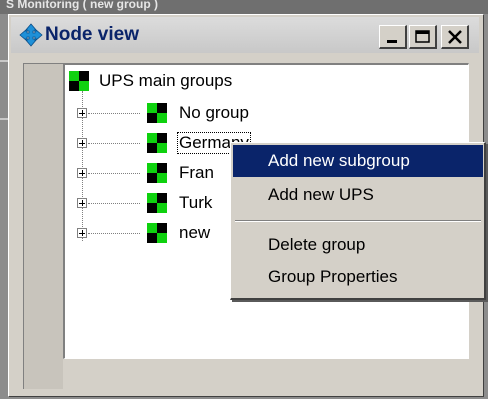 The width and height of the screenshot is (488, 399). What do you see at coordinates (393, 37) in the screenshot?
I see `minimize-button` at bounding box center [393, 37].